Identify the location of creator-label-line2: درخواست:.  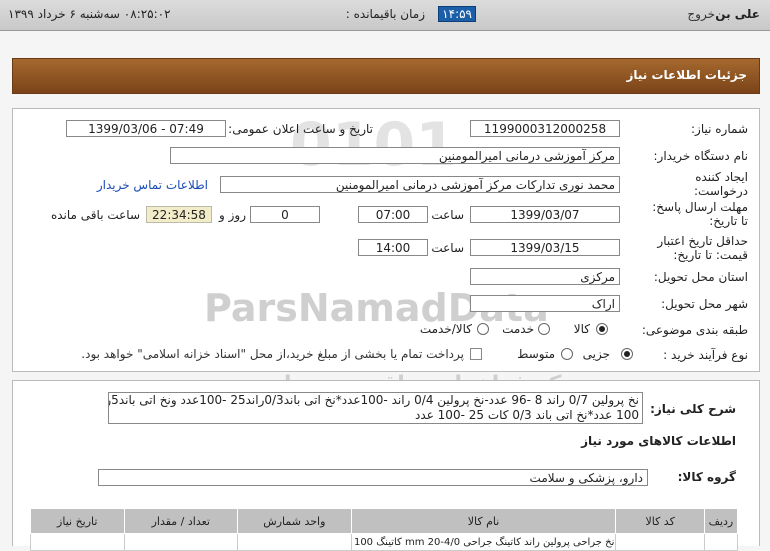
(721, 191).